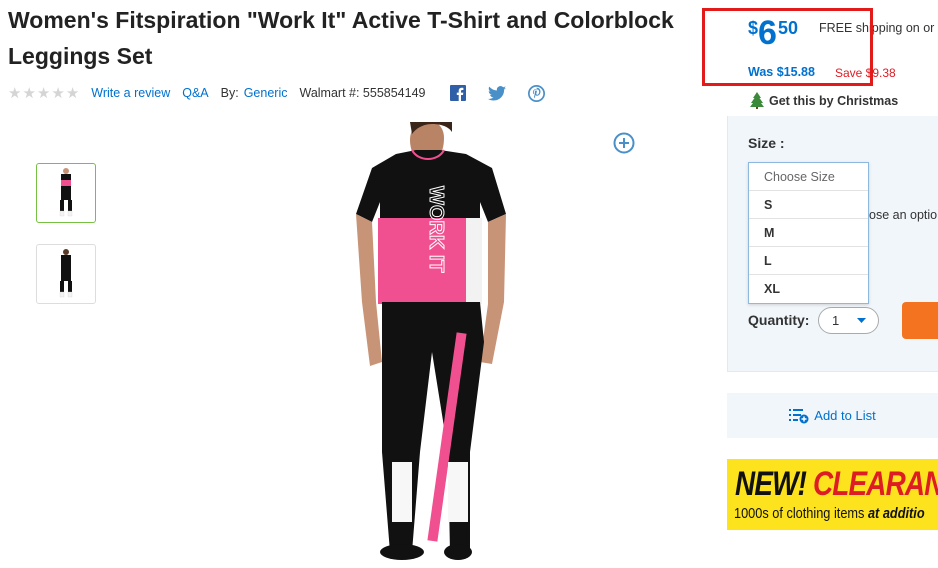 The width and height of the screenshot is (938, 568). What do you see at coordinates (779, 320) in the screenshot?
I see `quantity-label: Quantity:` at bounding box center [779, 320].